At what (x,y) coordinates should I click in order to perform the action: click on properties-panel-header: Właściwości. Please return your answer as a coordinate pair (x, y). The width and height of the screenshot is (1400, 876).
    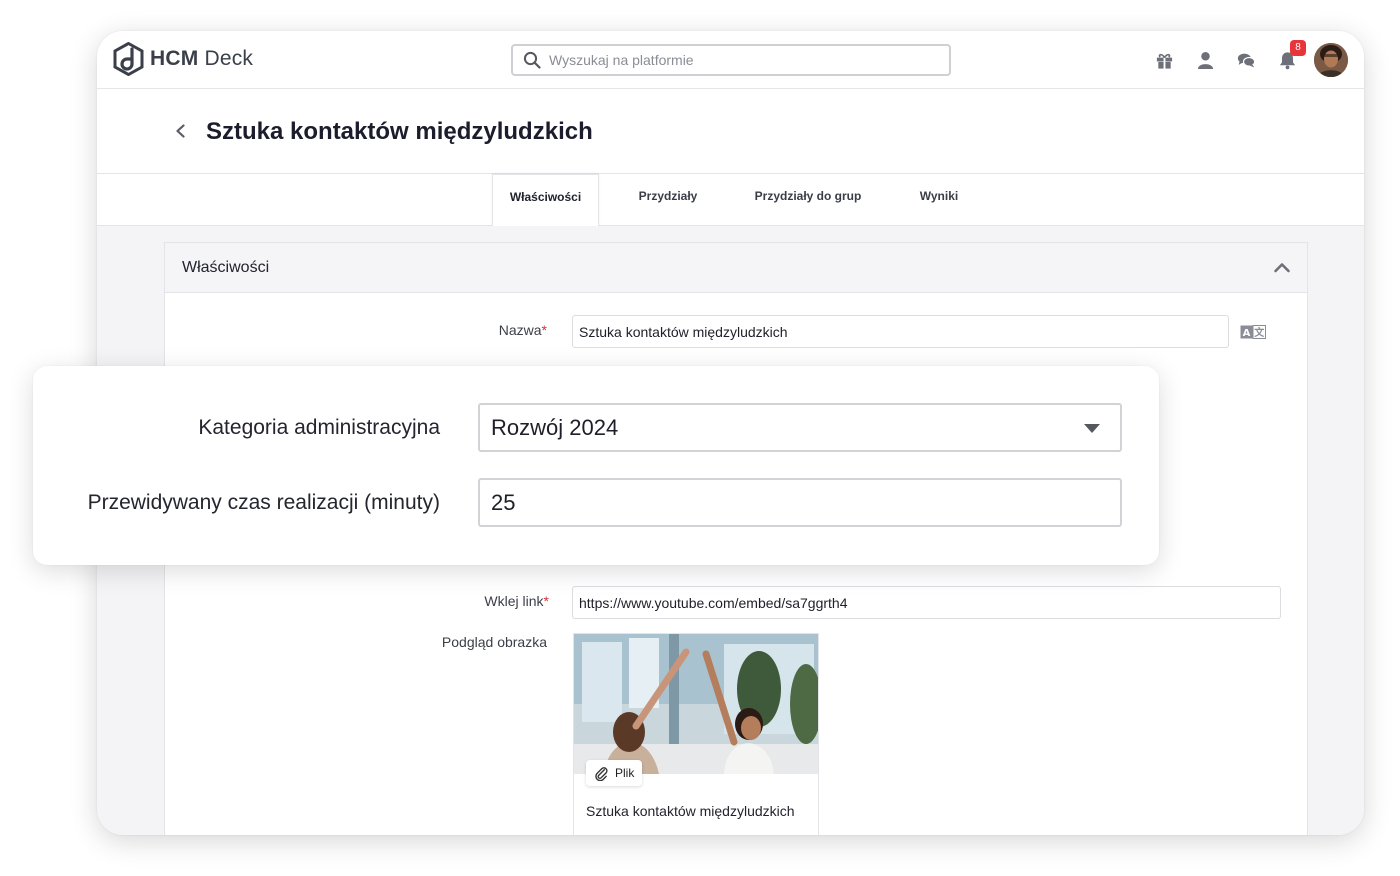
    Looking at the image, I should click on (736, 268).